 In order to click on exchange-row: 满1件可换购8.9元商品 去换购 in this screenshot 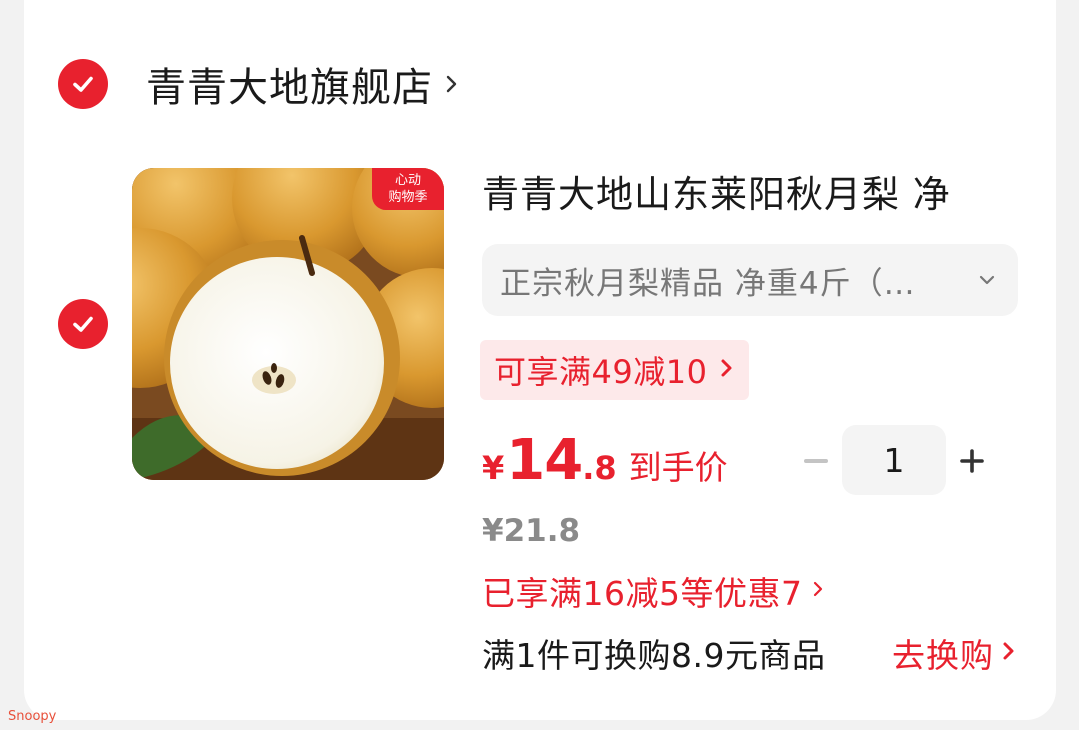, I will do `click(749, 653)`.